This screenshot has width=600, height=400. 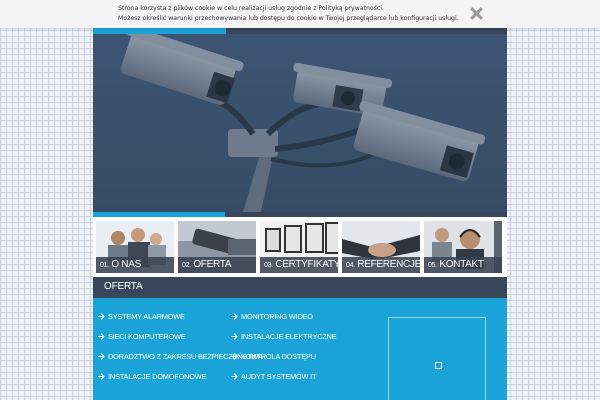 What do you see at coordinates (123, 286) in the screenshot?
I see `offer-title: OFERTA` at bounding box center [123, 286].